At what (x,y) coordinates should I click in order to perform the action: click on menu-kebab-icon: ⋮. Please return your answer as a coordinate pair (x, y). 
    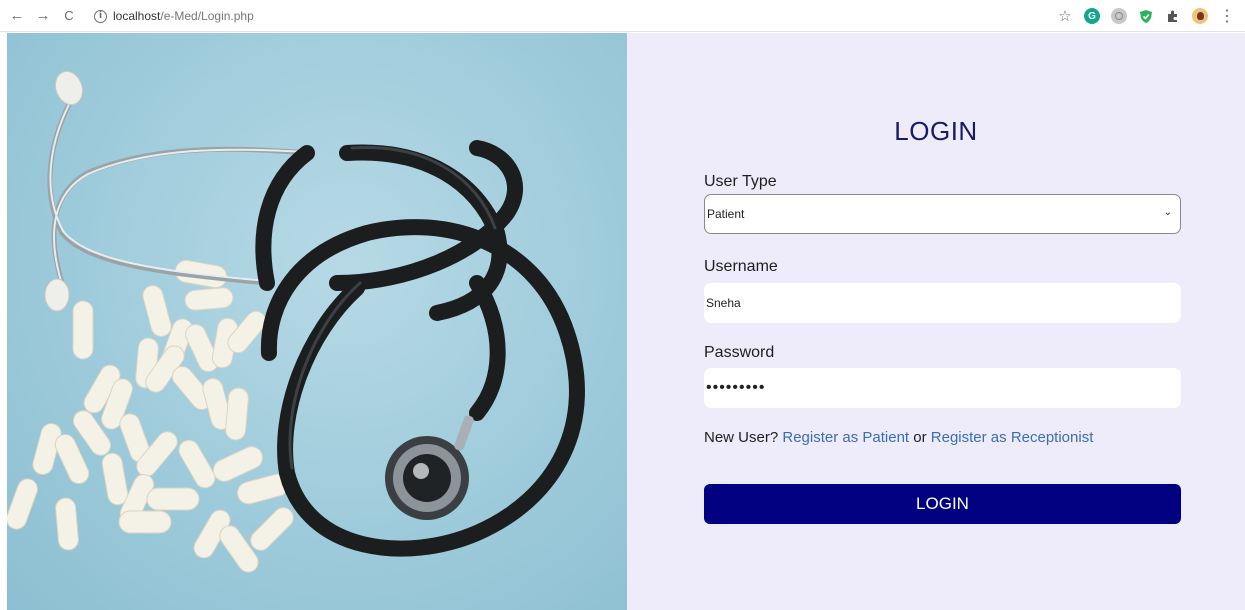
    Looking at the image, I should click on (1227, 16).